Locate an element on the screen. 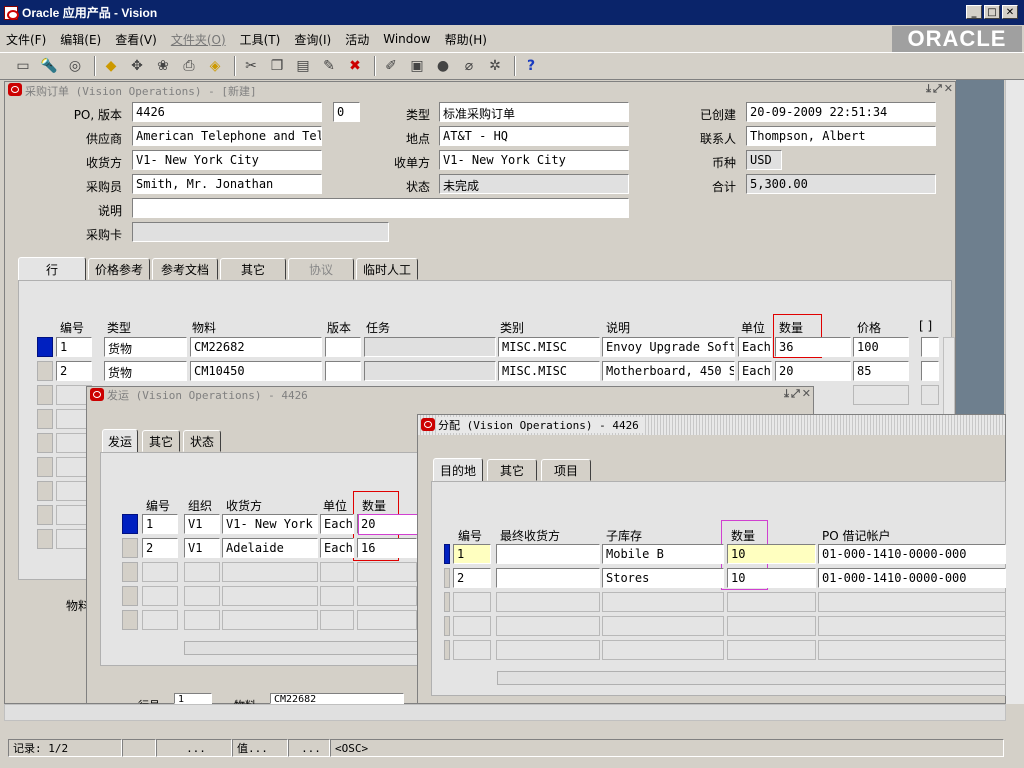 This screenshot has height=768, width=1024. window-minimize-icon: ⤓ is located at coordinates (786, 394).